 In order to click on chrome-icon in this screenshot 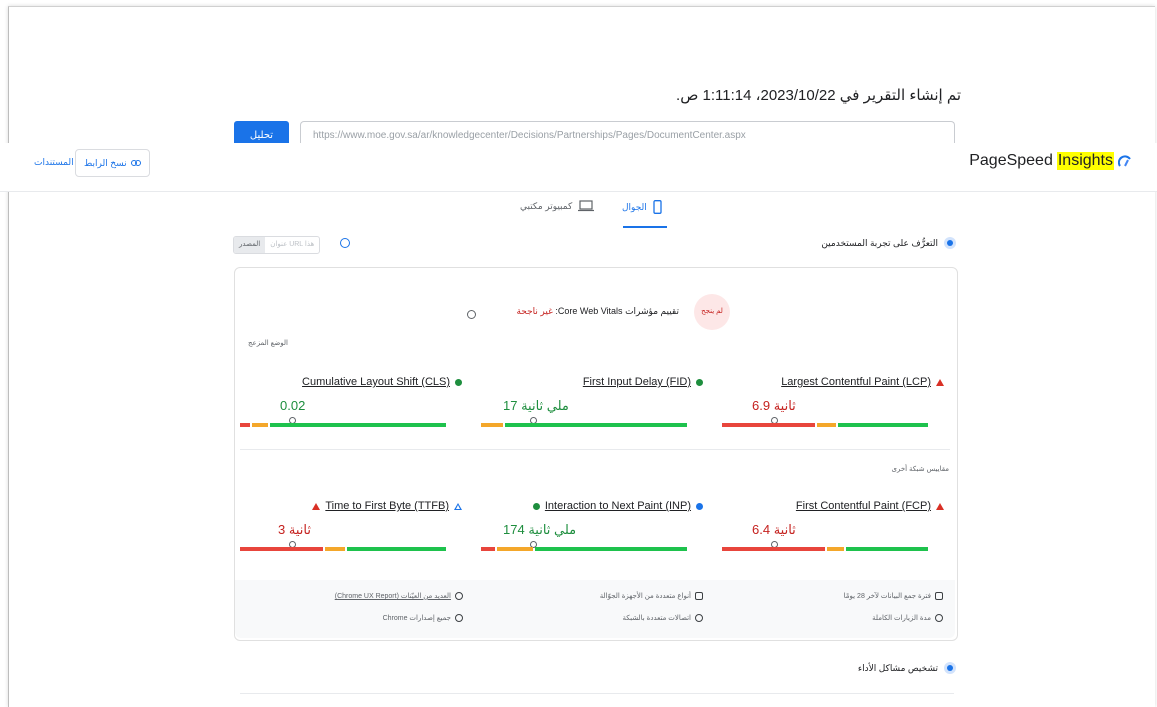, I will do `click(459, 618)`.